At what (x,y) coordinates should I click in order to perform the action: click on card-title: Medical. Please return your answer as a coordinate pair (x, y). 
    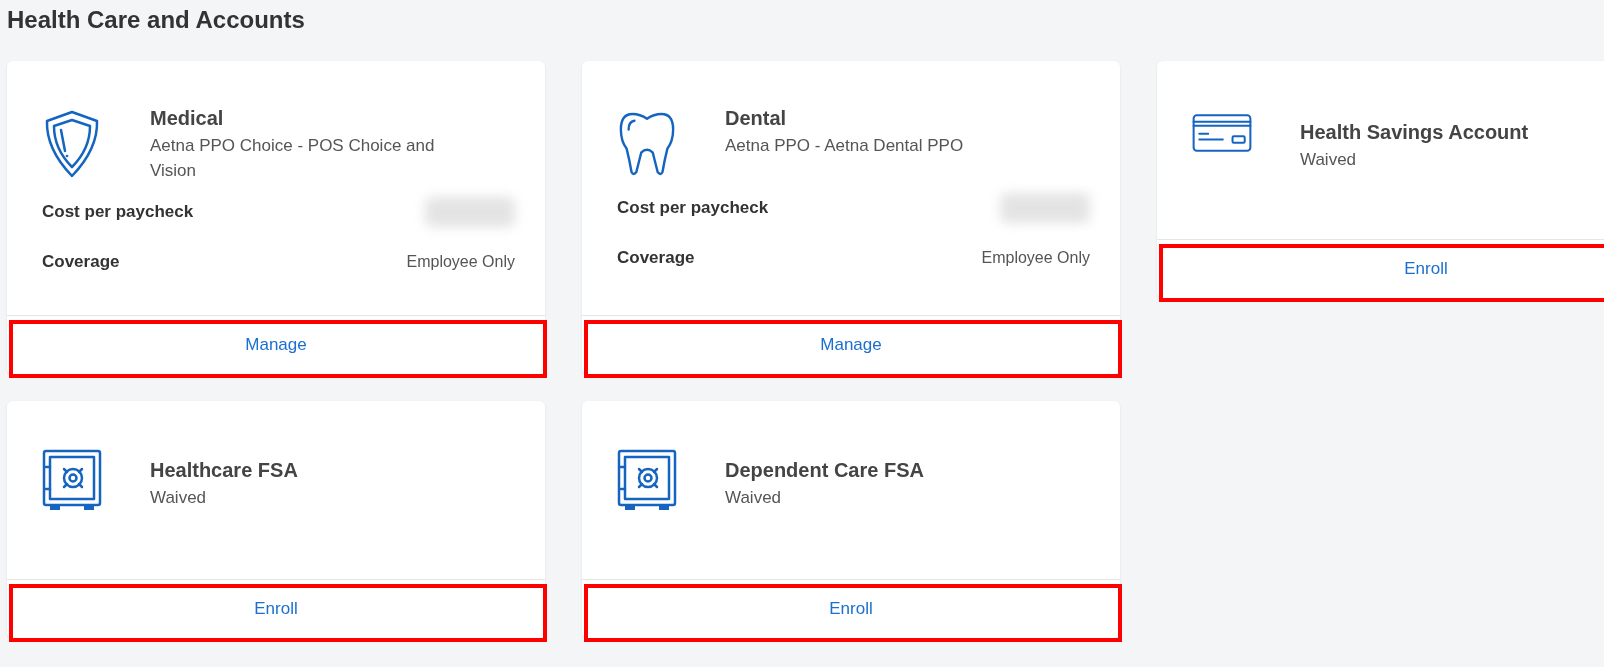
    Looking at the image, I should click on (187, 118).